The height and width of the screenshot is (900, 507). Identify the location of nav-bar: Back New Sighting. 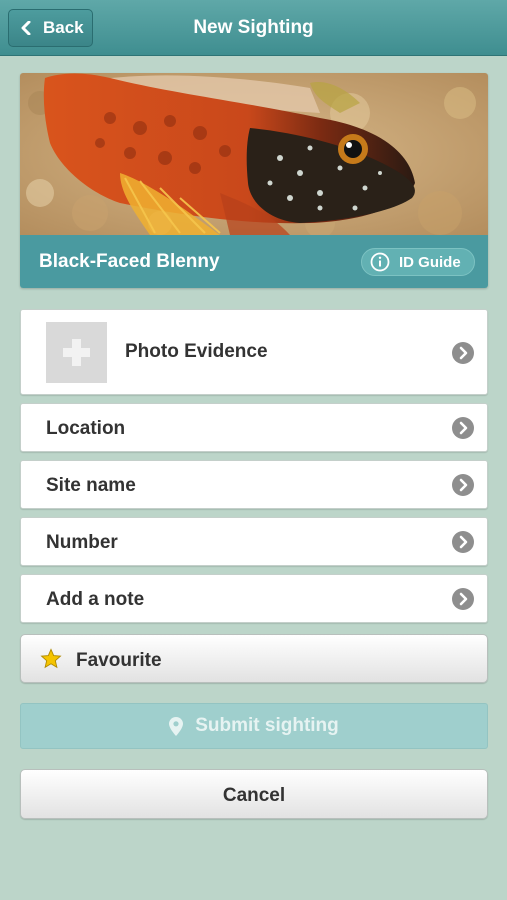
(253, 28).